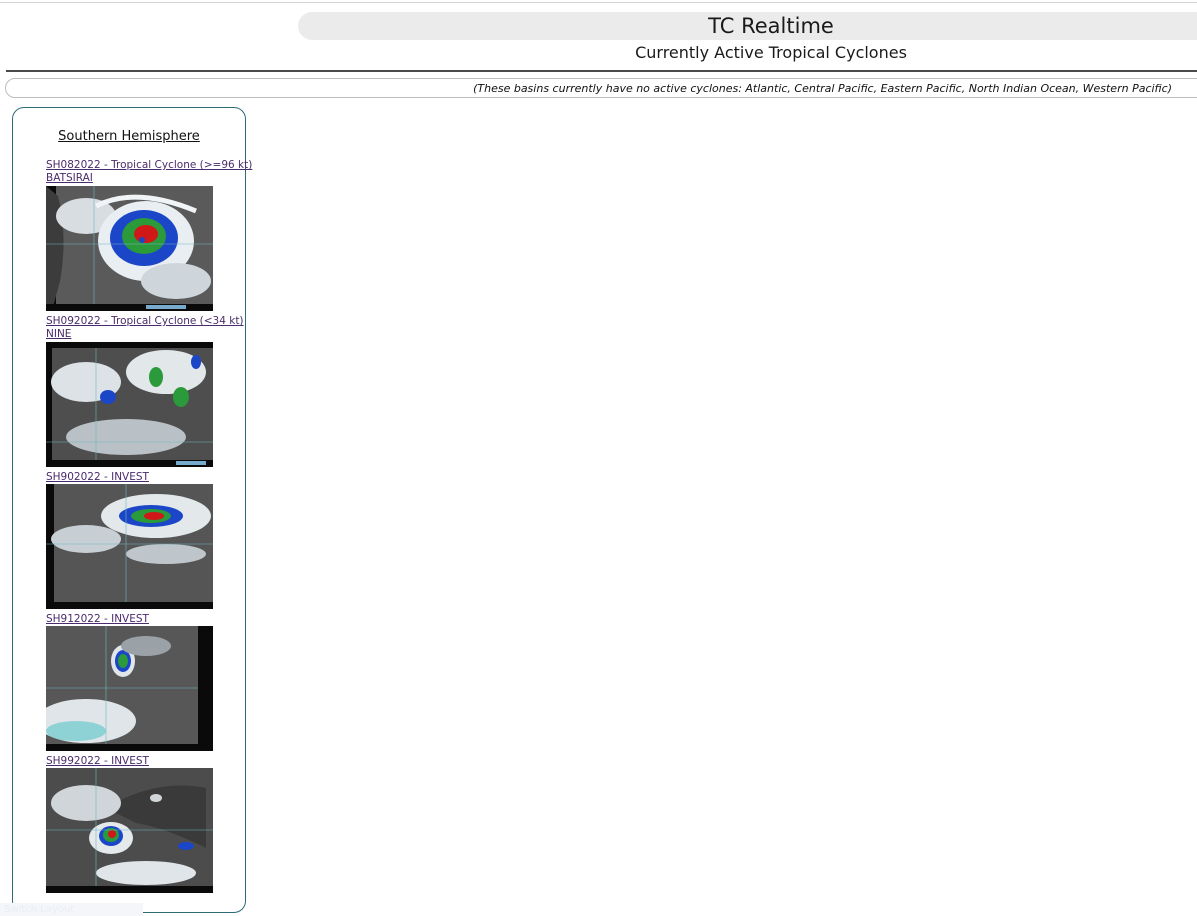 This screenshot has width=1197, height=916. I want to click on satellite-image-sh092022, so click(129, 404).